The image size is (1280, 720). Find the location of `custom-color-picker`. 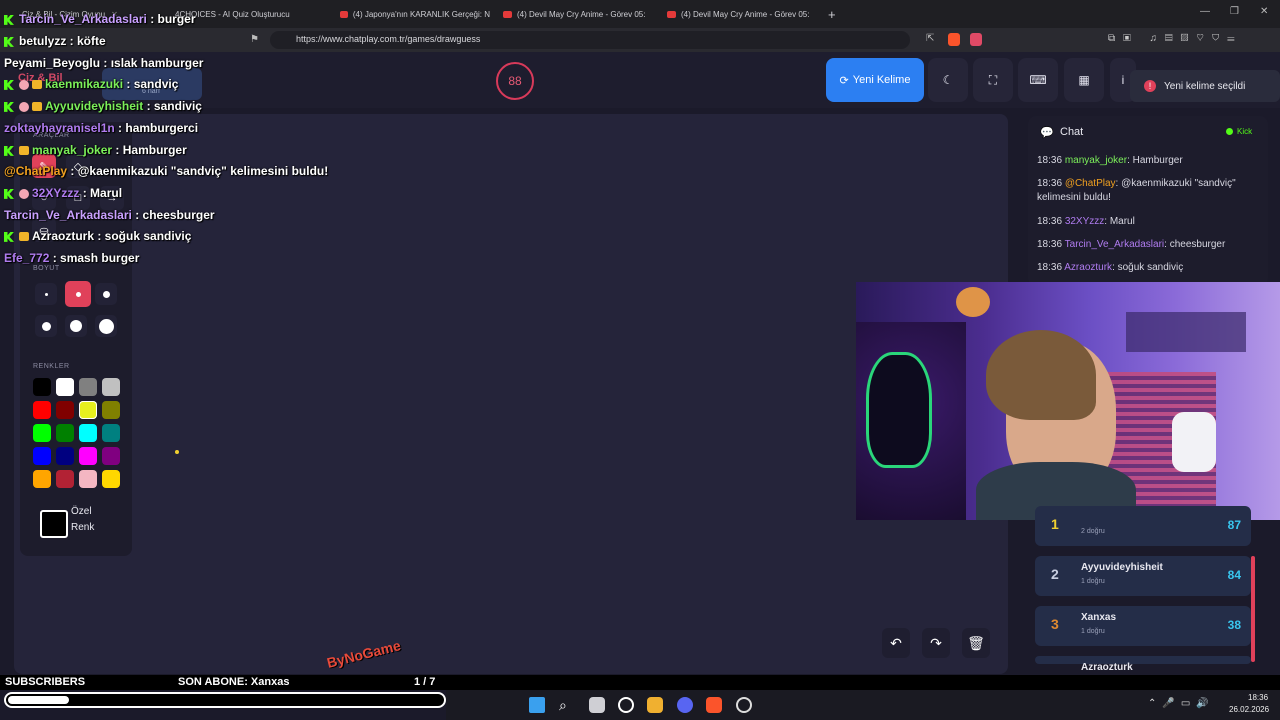

custom-color-picker is located at coordinates (54, 524).